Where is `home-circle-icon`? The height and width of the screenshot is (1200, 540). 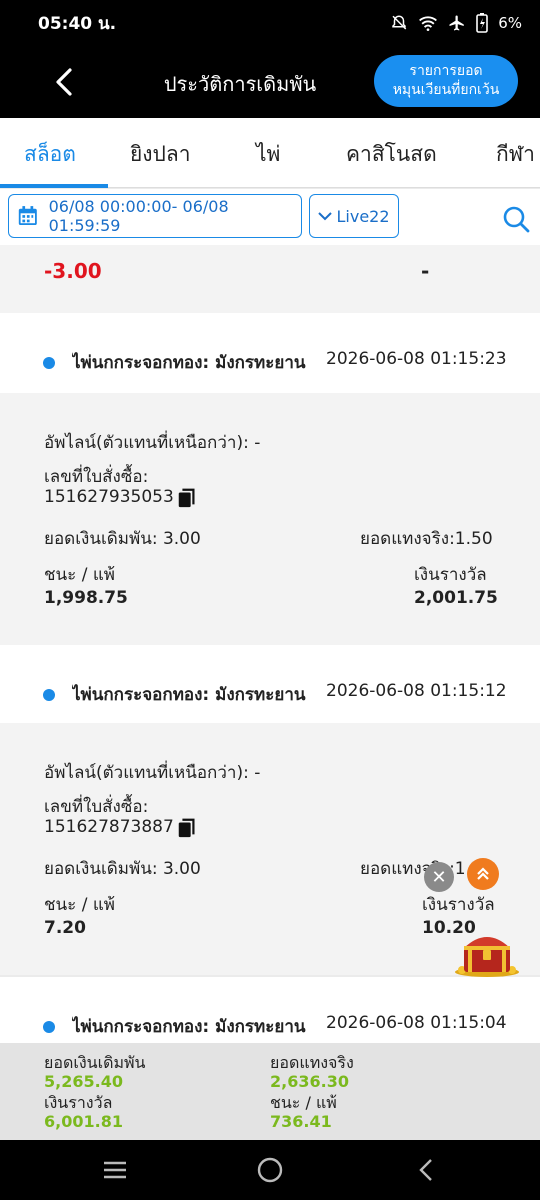 home-circle-icon is located at coordinates (270, 1170).